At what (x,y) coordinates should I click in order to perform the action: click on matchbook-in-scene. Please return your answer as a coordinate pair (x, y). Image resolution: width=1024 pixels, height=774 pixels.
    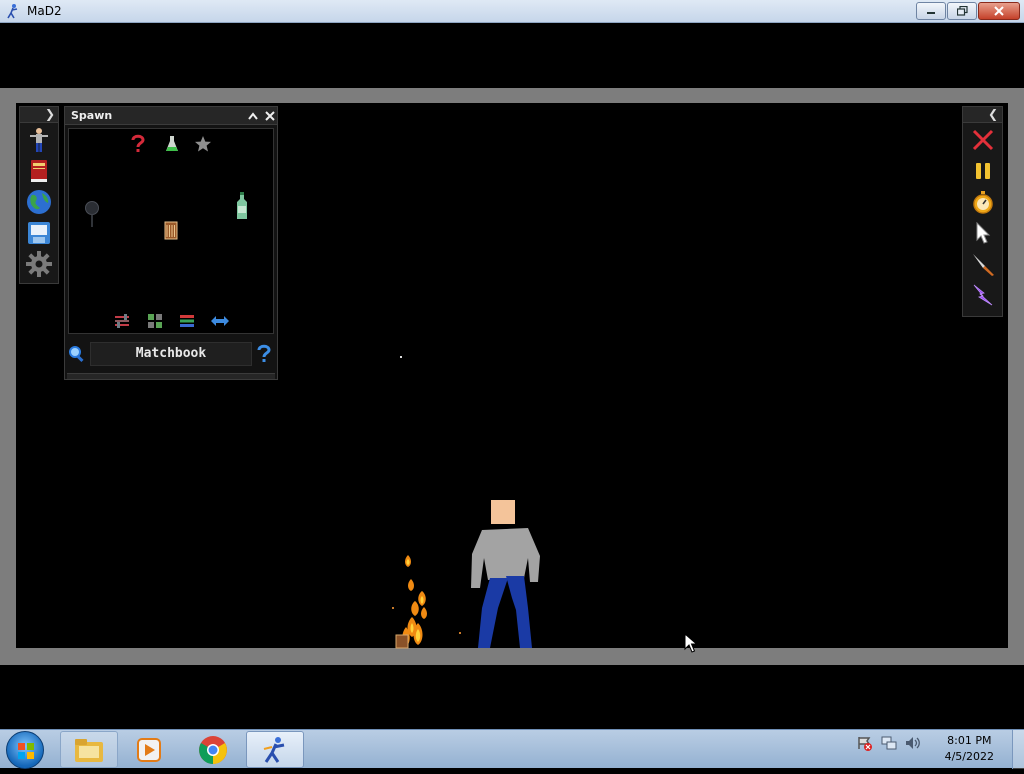
    Looking at the image, I should click on (402, 641).